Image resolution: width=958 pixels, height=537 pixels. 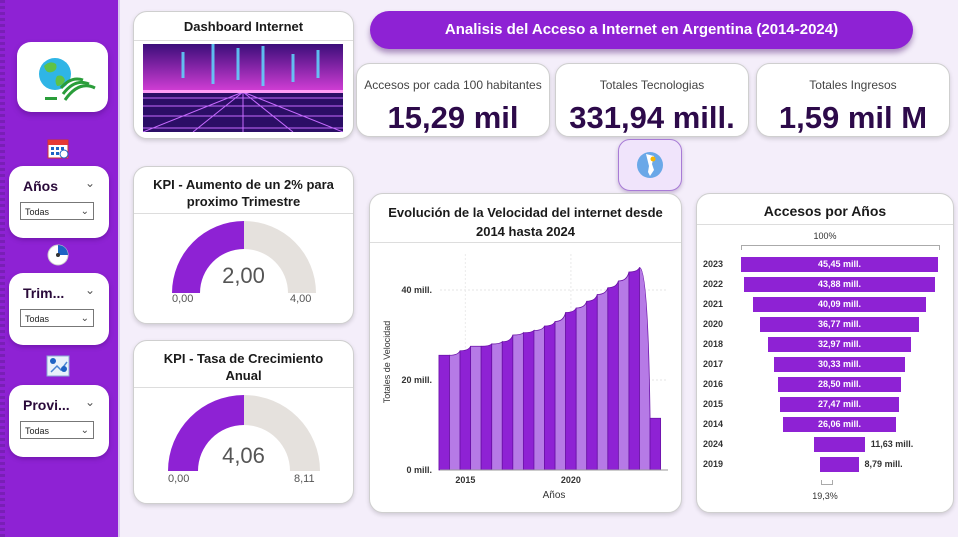 I want to click on funnel-value-label: 43,88 mill., so click(x=839, y=284).